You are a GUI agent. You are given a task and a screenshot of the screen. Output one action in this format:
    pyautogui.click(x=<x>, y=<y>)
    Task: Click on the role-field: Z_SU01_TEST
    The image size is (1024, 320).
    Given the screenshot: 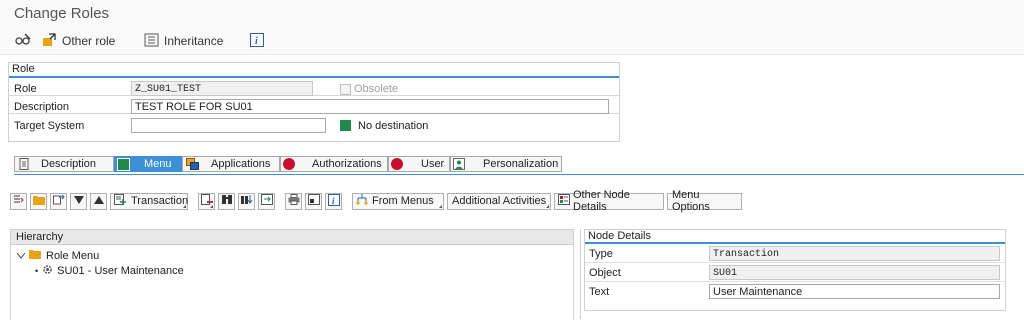 What is the action you would take?
    pyautogui.click(x=222, y=88)
    